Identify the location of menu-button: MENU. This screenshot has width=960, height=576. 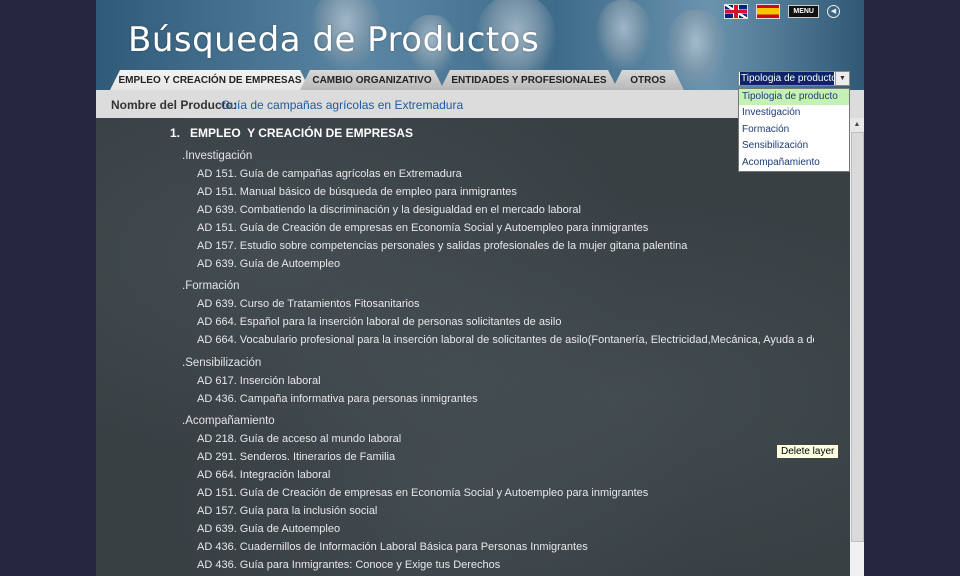
(803, 11).